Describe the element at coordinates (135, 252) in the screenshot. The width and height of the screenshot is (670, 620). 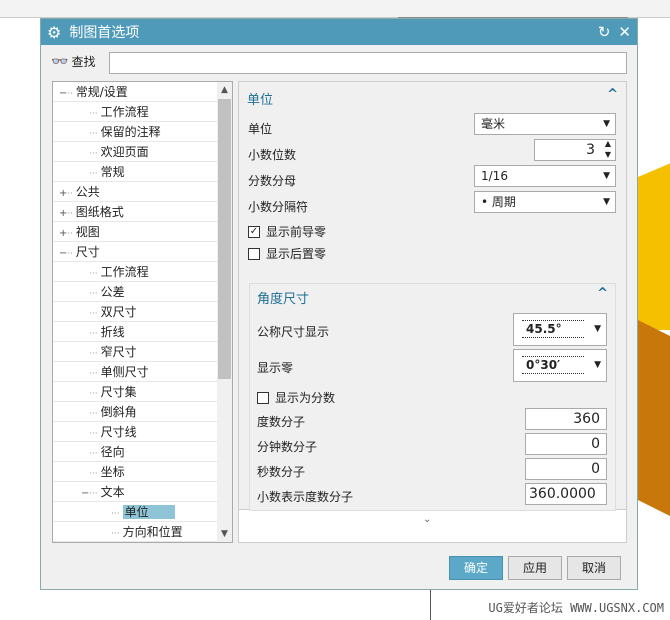
I see `tree-item: −·· 尺寸` at that location.